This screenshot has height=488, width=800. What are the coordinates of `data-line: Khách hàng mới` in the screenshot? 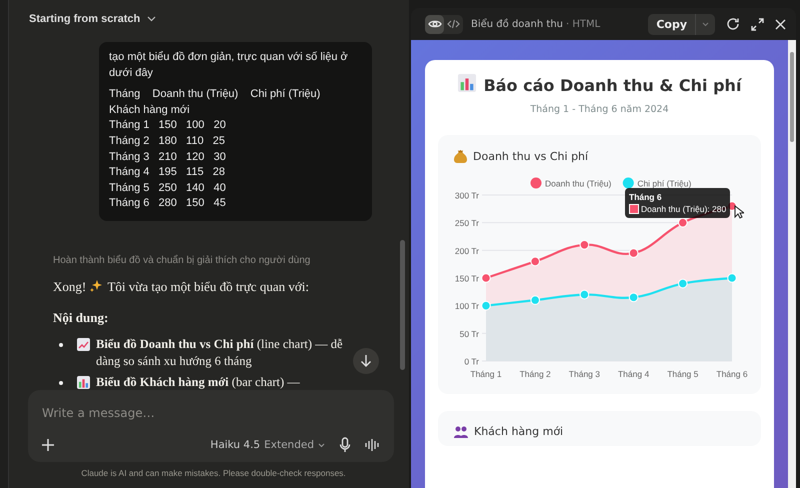 It's located at (150, 110).